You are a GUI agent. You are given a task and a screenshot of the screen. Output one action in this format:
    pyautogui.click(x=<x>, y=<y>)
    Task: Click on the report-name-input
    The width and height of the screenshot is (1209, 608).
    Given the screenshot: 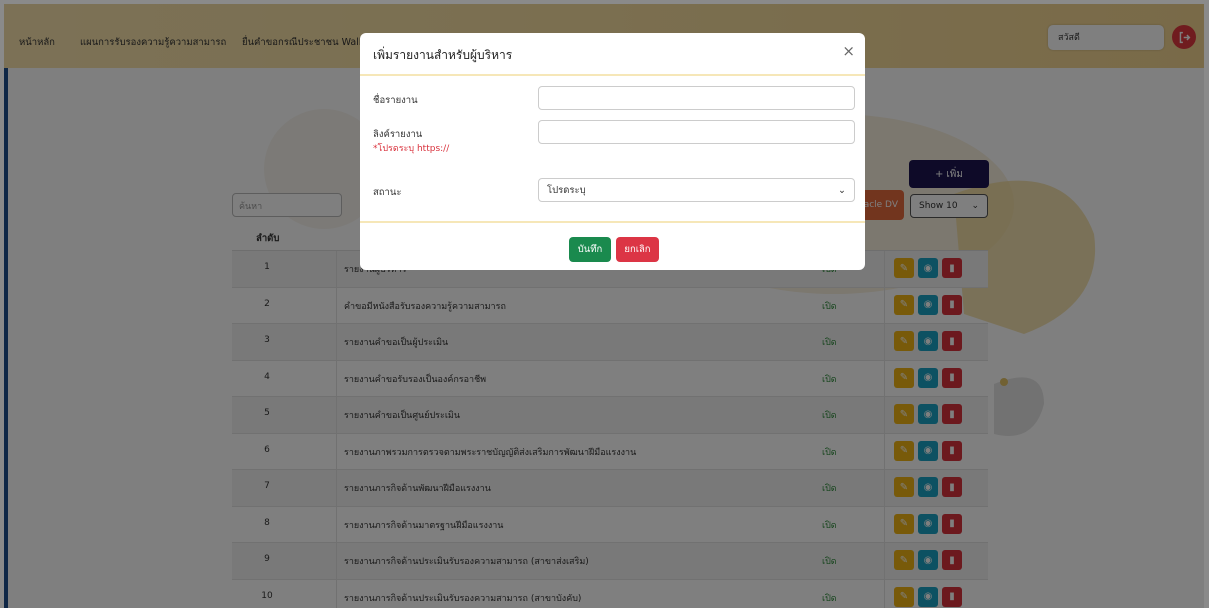 What is the action you would take?
    pyautogui.click(x=696, y=98)
    